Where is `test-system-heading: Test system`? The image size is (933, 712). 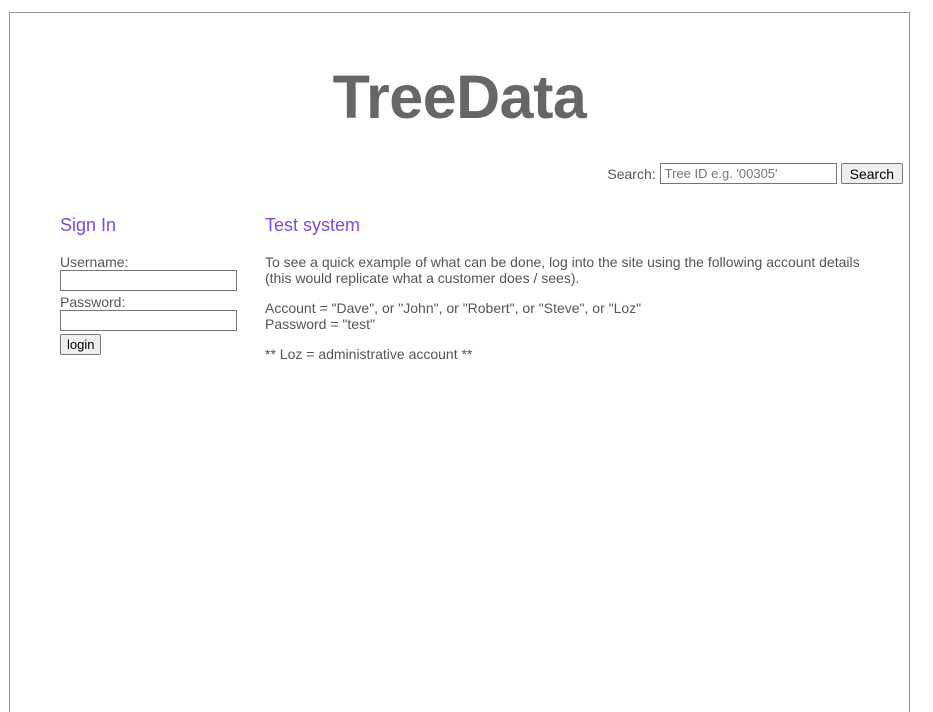
test-system-heading: Test system is located at coordinates (313, 225).